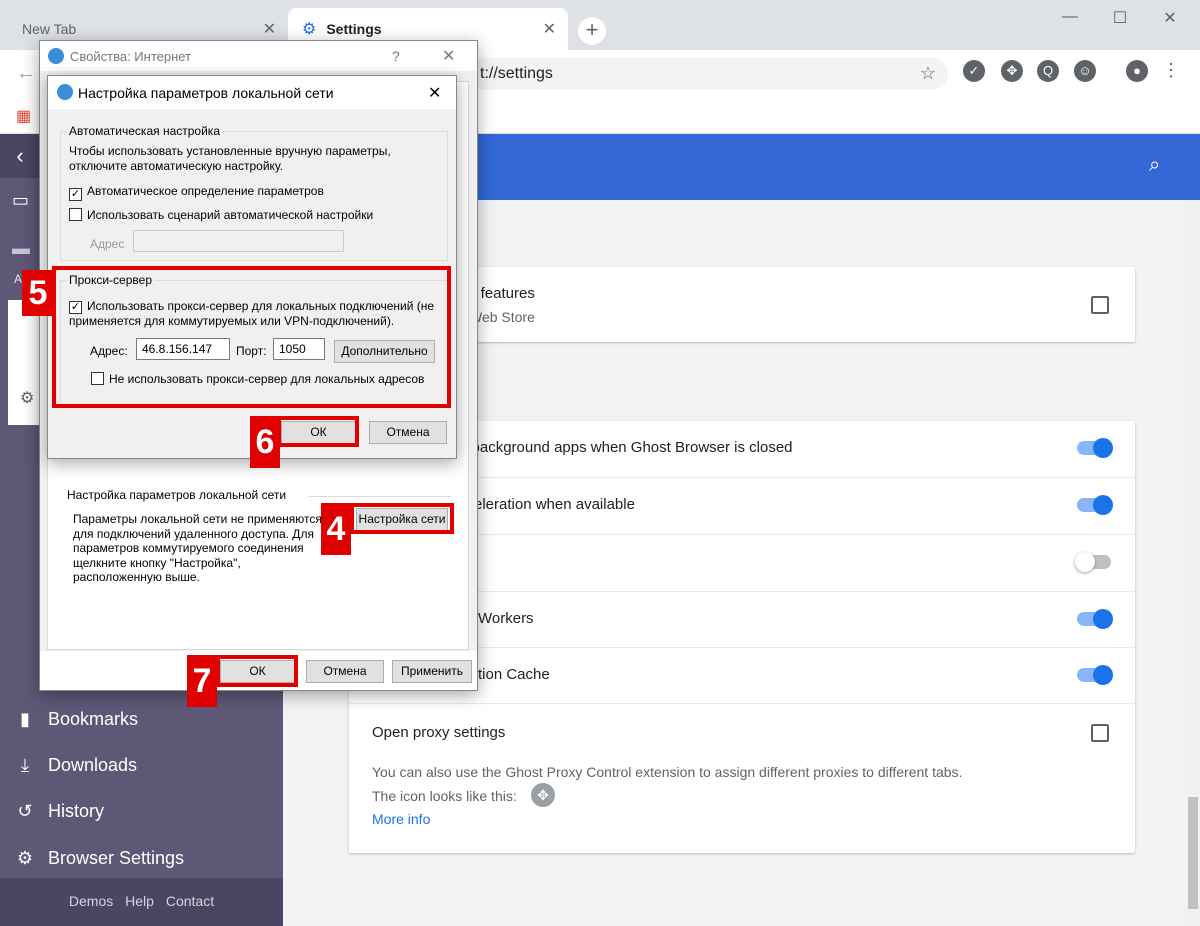 Image resolution: width=1200 pixels, height=926 pixels. What do you see at coordinates (502, 317) in the screenshot?
I see `extensions-subtitle: Web Store` at bounding box center [502, 317].